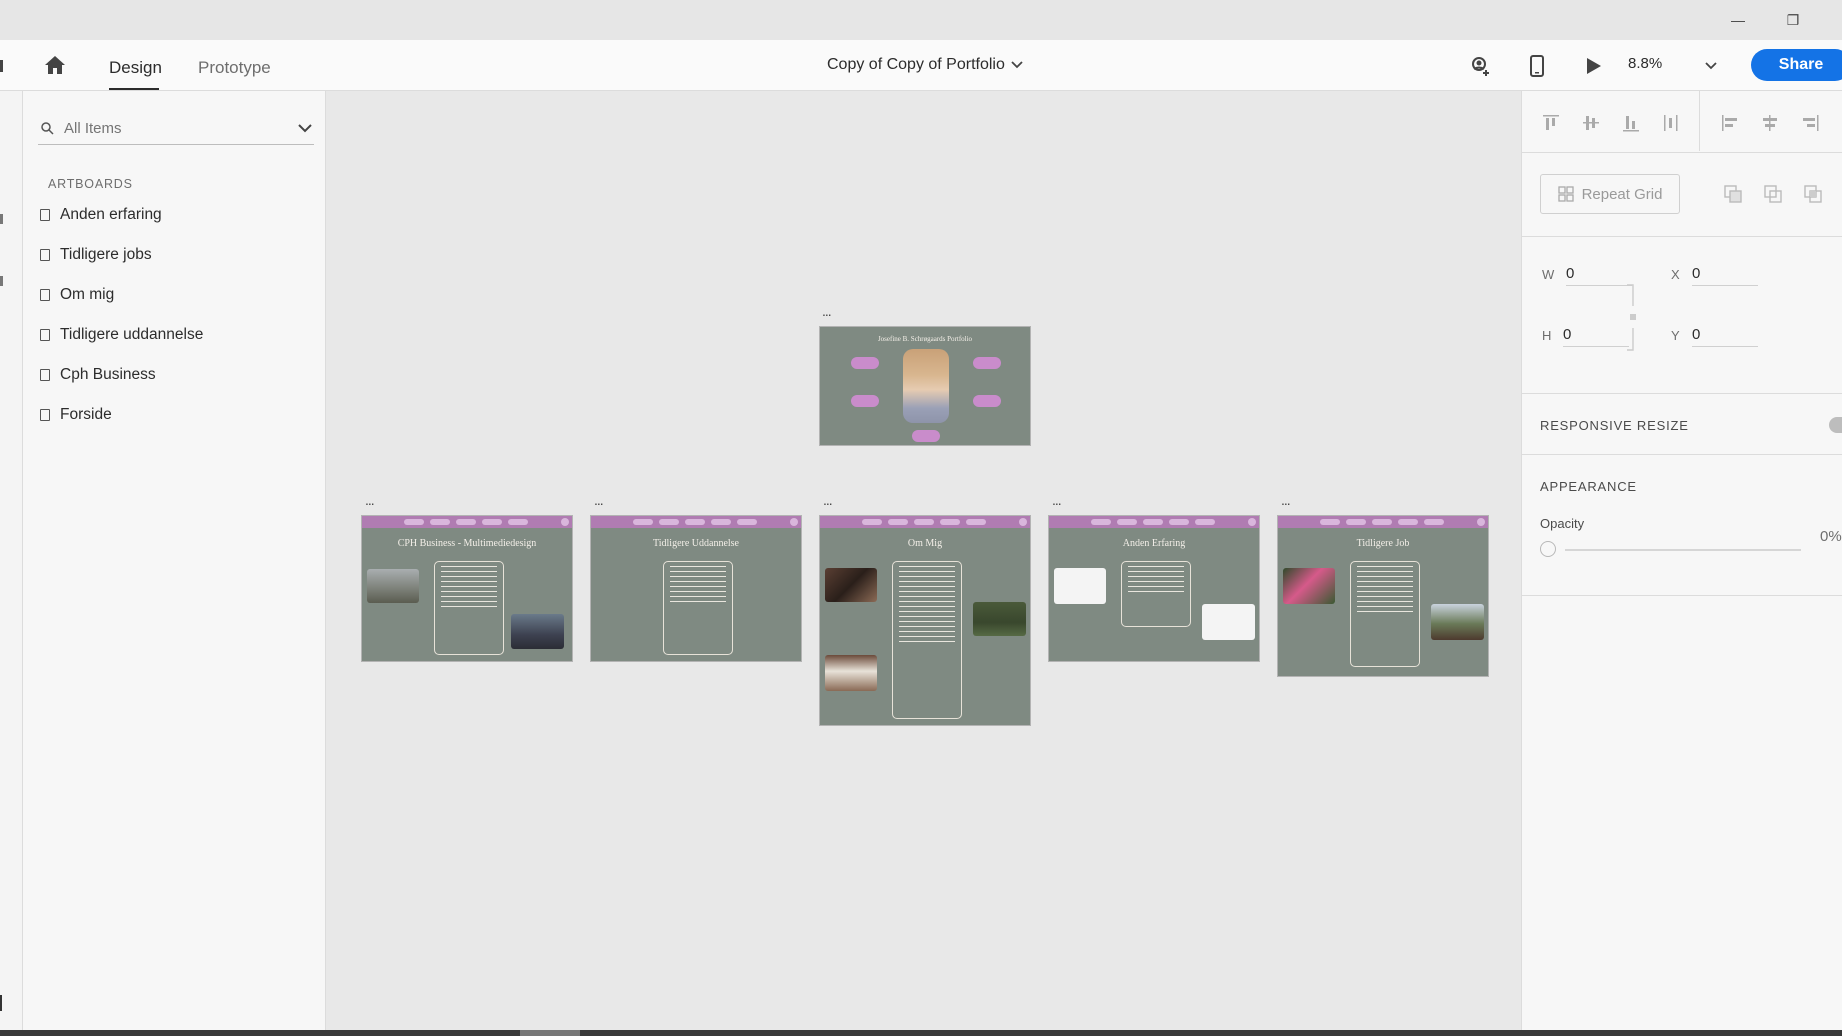  Describe the element at coordinates (1591, 123) in the screenshot. I see `align-middle-icon` at that location.